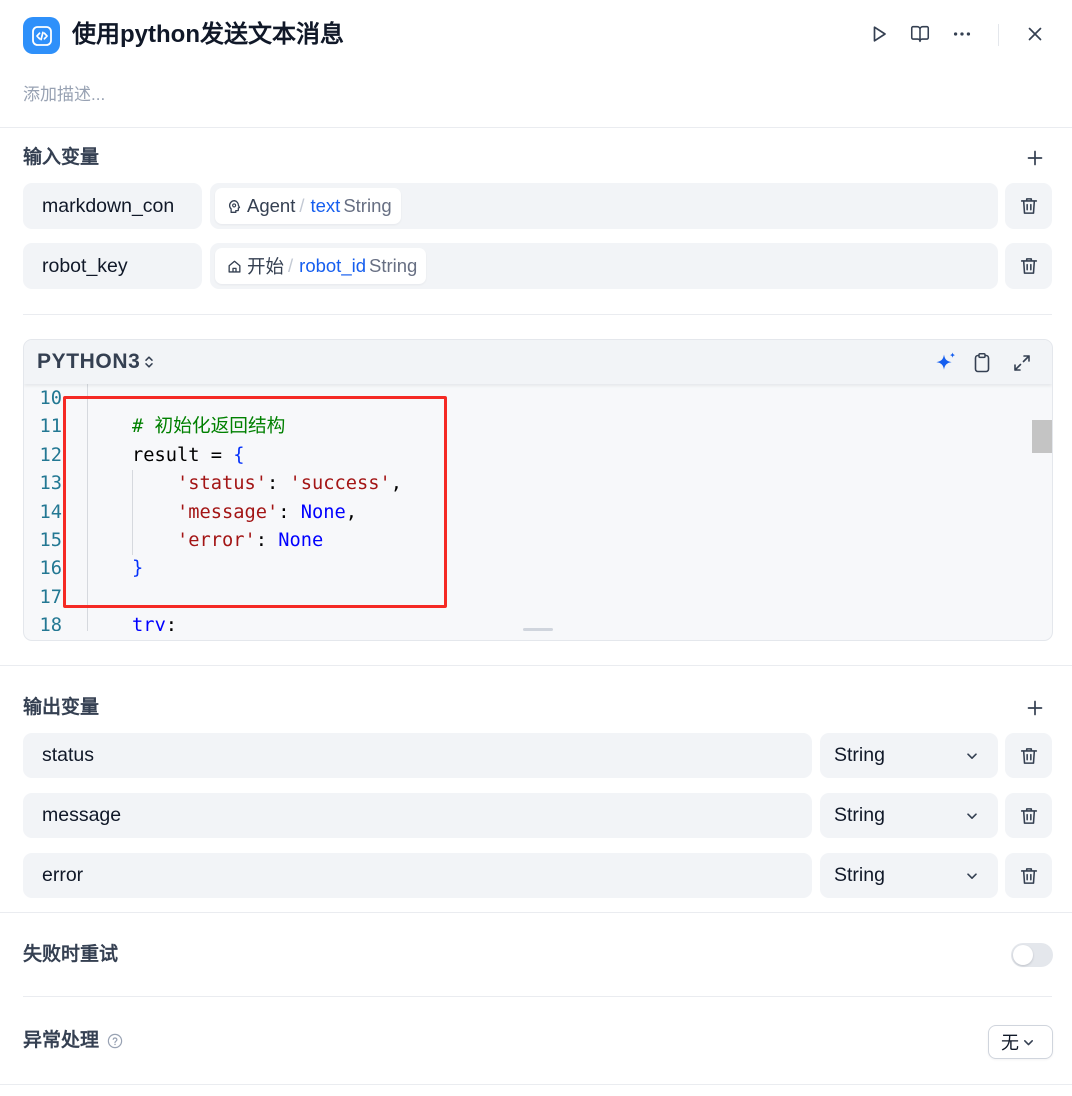  What do you see at coordinates (50, 569) in the screenshot?
I see `line-number: 16` at bounding box center [50, 569].